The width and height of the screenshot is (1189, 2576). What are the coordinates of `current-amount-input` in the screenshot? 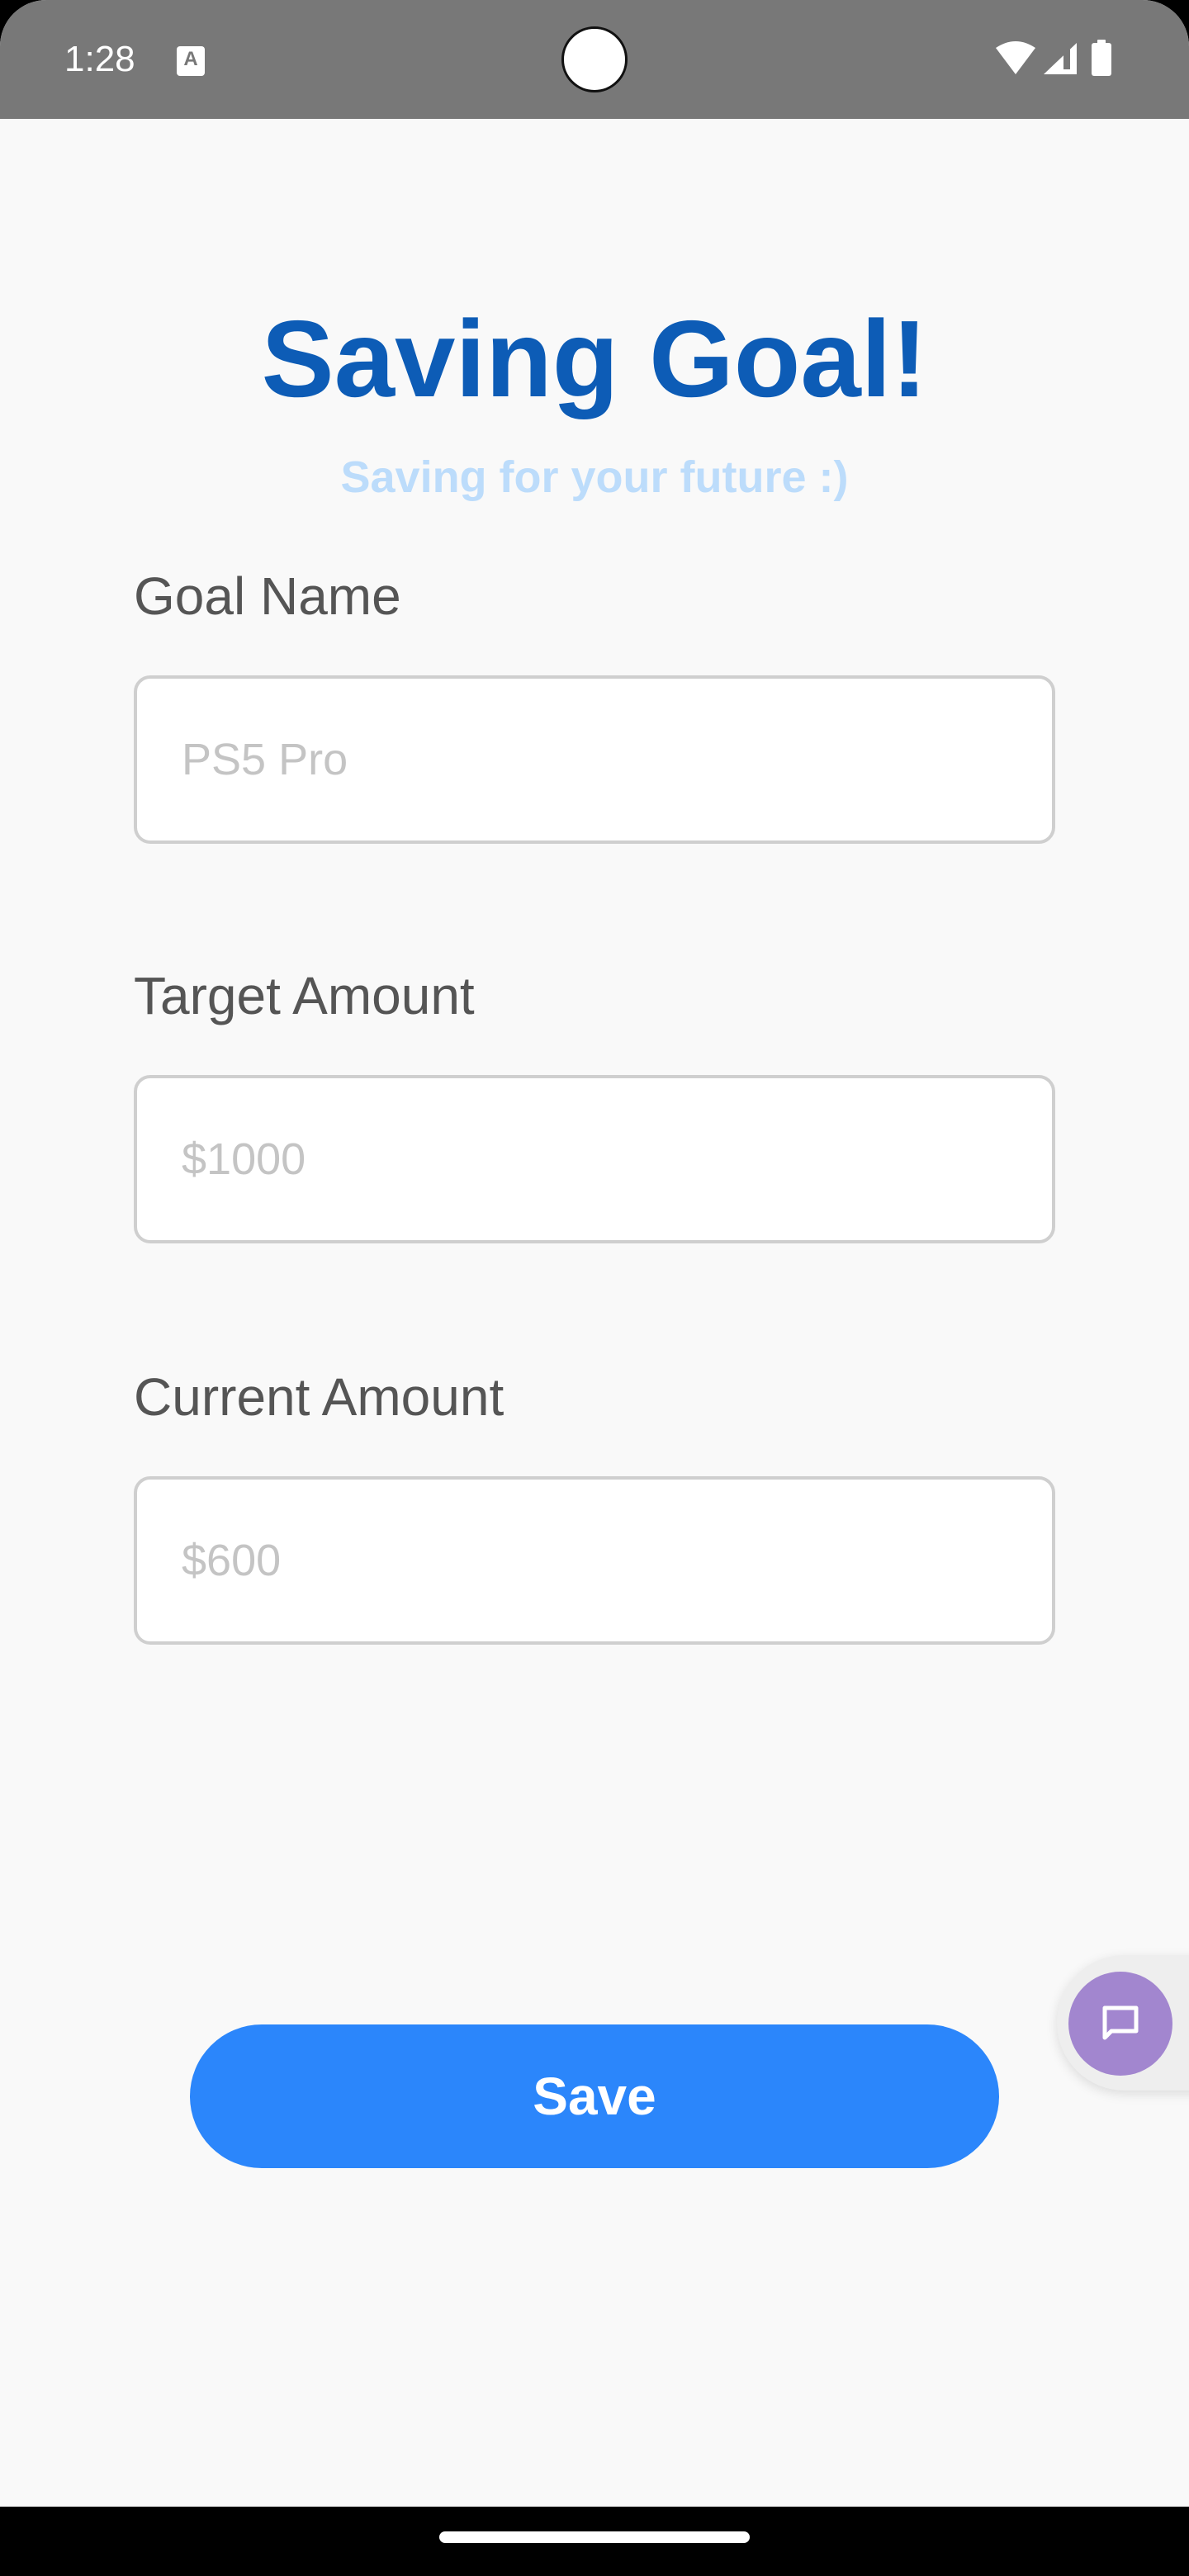 It's located at (594, 1560).